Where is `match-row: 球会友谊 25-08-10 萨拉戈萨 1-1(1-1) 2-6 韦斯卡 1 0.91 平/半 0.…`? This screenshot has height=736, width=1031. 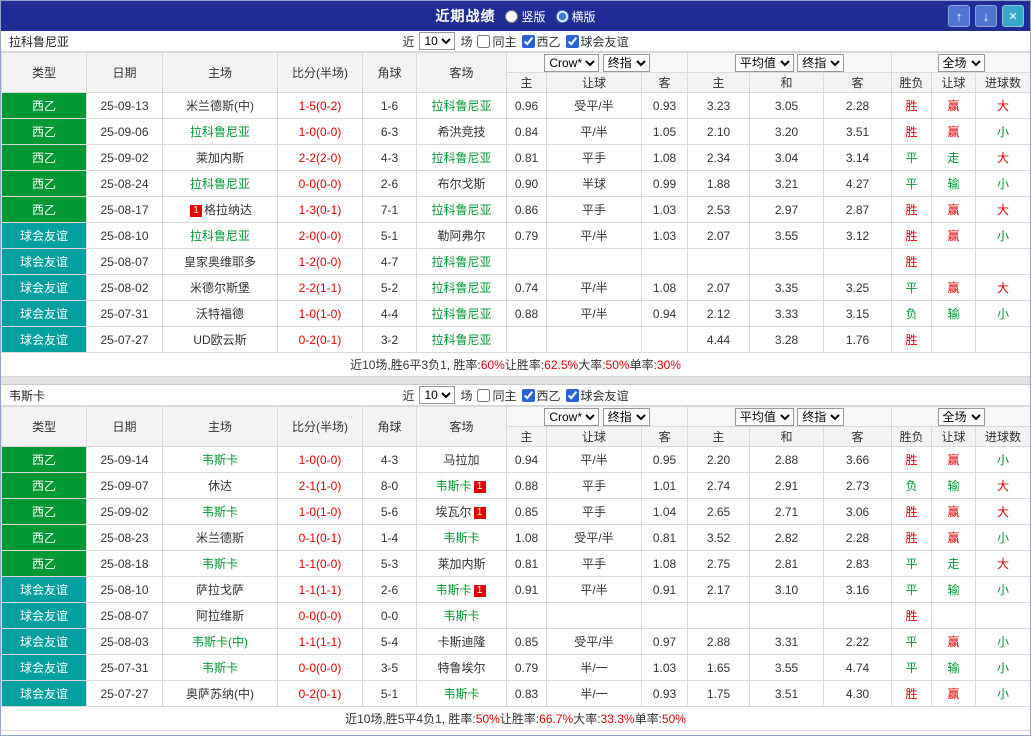 match-row: 球会友谊 25-08-10 萨拉戈萨 1-1(1-1) 2-6 韦斯卡 1 0.91 平/半 0.… is located at coordinates (515, 589).